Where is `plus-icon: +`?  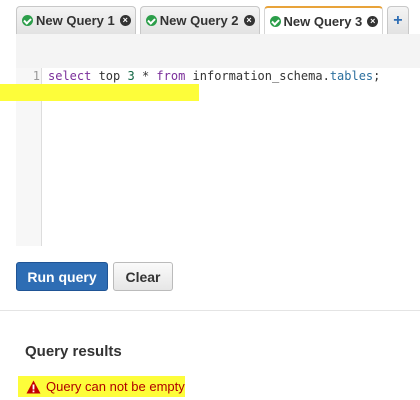
plus-icon: + is located at coordinates (398, 20).